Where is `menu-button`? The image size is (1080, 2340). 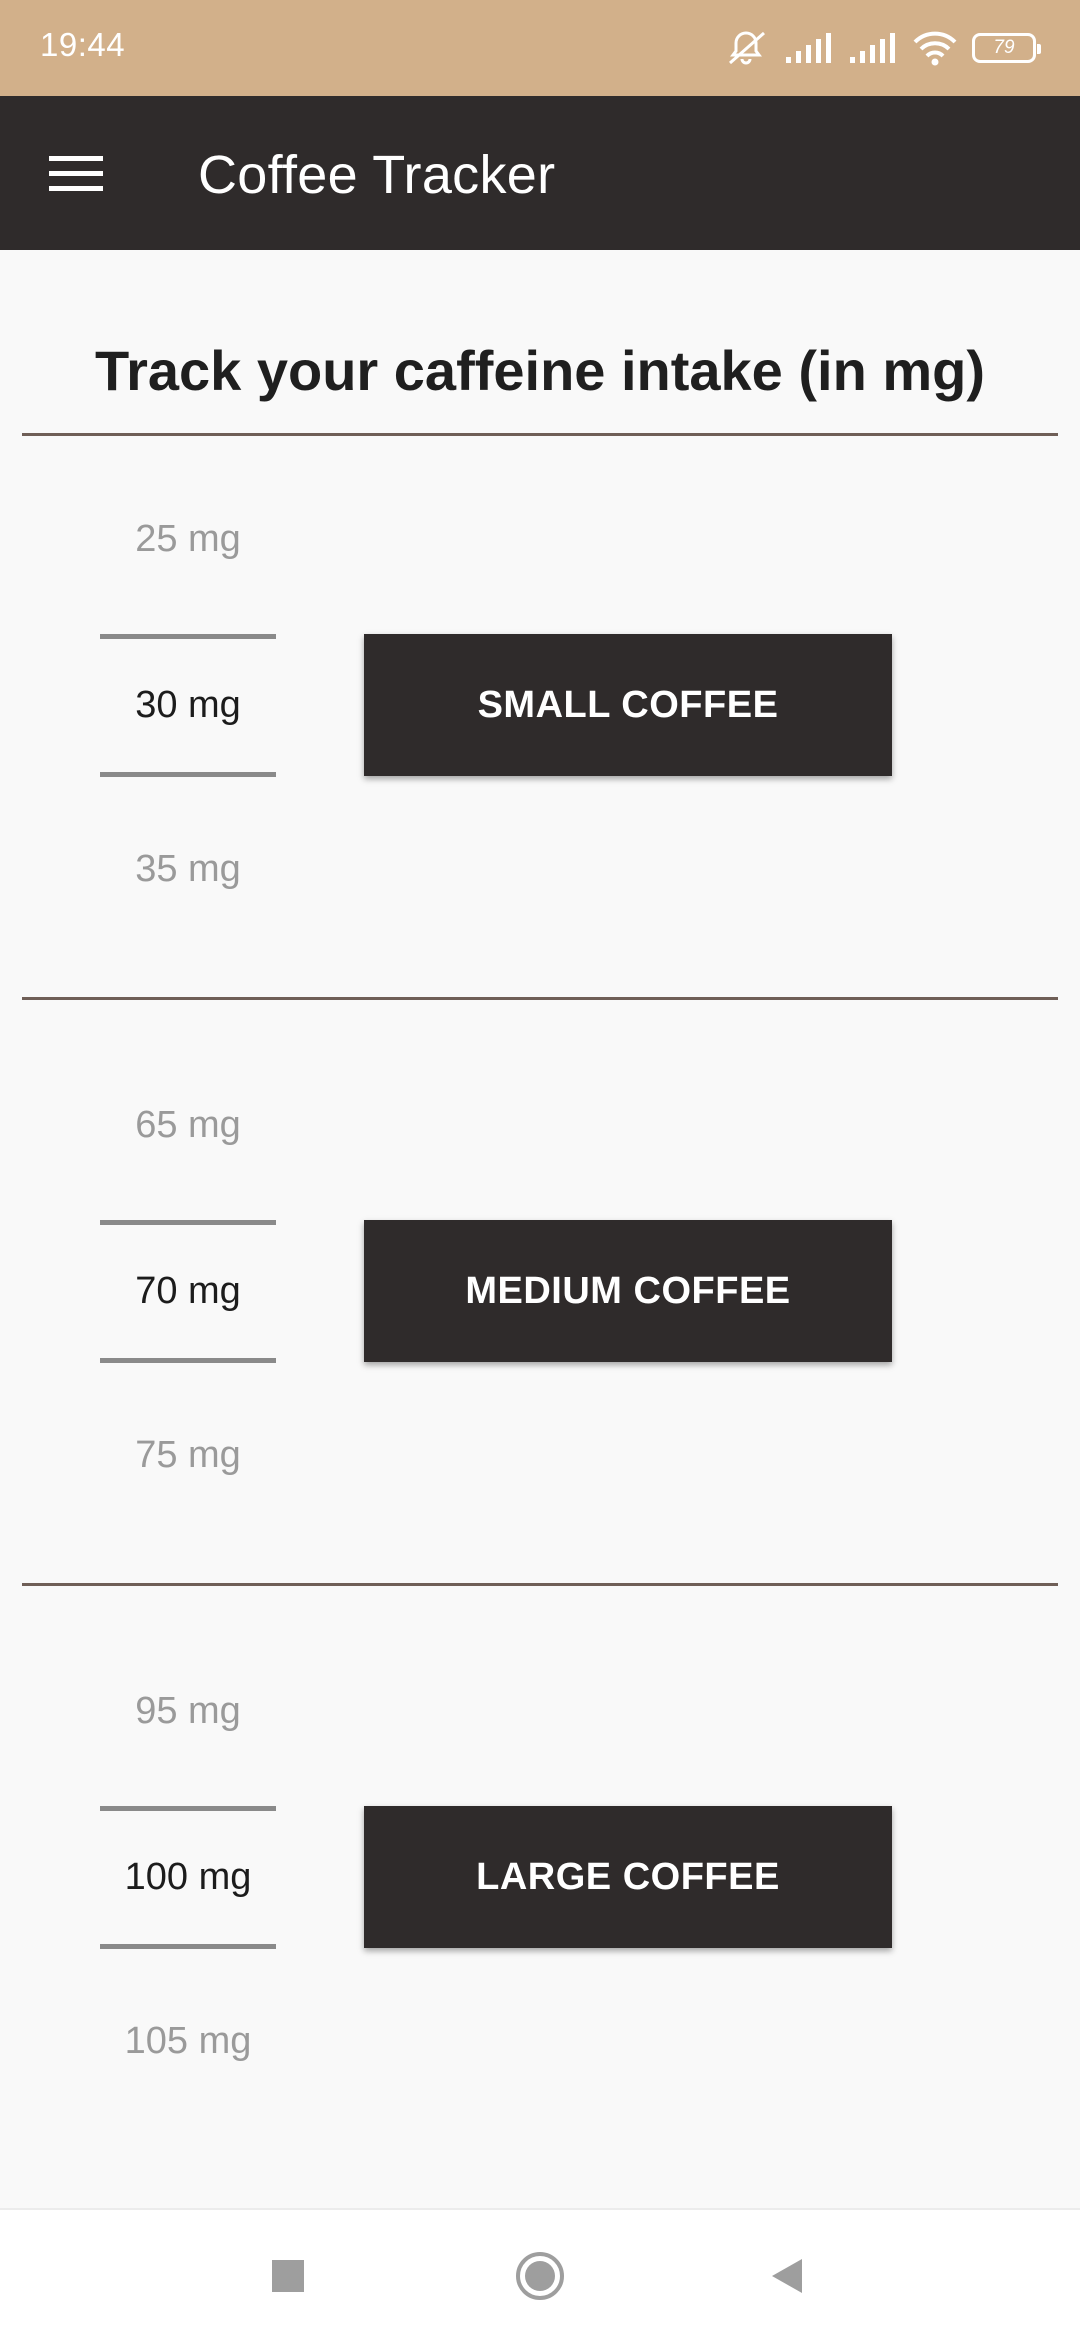
menu-button is located at coordinates (76, 173).